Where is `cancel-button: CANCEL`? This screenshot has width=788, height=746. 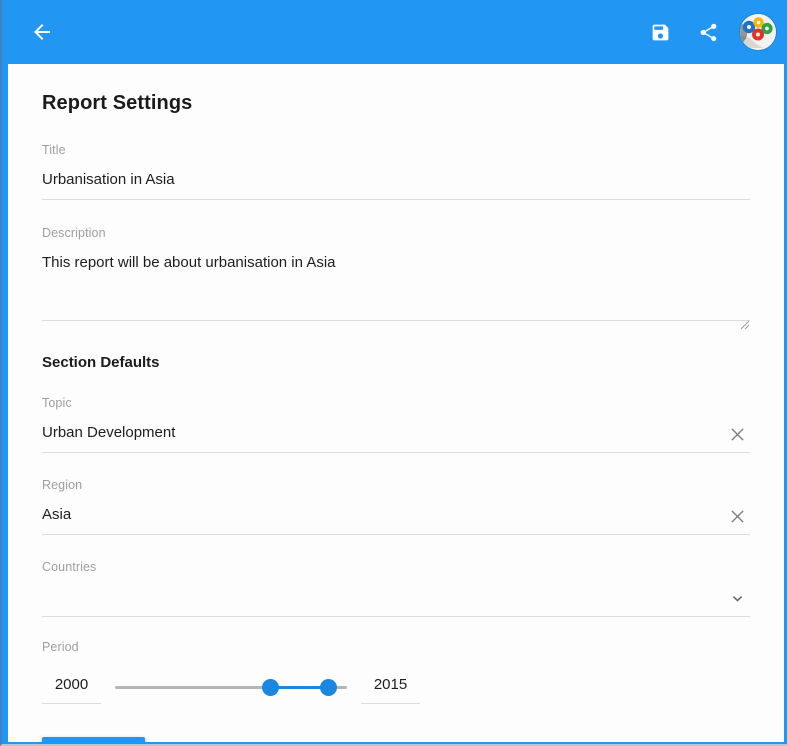
cancel-button: CANCEL is located at coordinates (208, 741).